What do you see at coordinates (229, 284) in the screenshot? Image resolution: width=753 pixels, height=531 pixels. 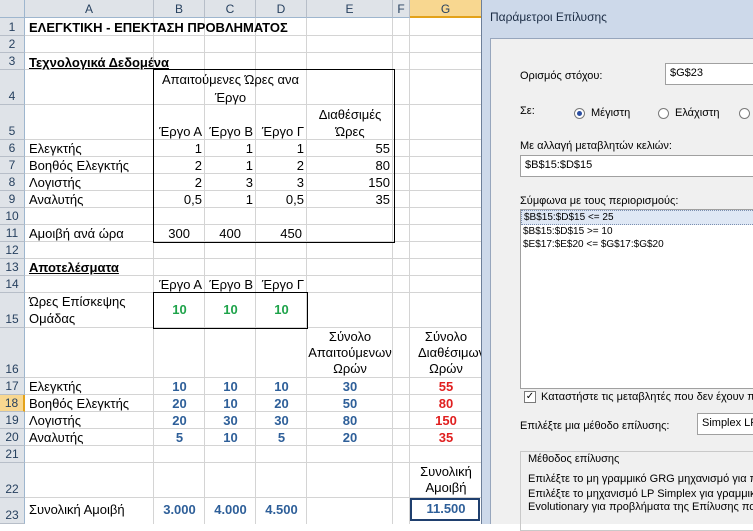 I see `results-project-b-header: Έργο Β` at bounding box center [229, 284].